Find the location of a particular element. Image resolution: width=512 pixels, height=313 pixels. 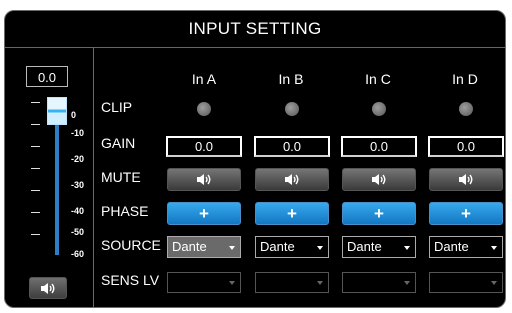

master-fader-thumb is located at coordinates (57, 111).